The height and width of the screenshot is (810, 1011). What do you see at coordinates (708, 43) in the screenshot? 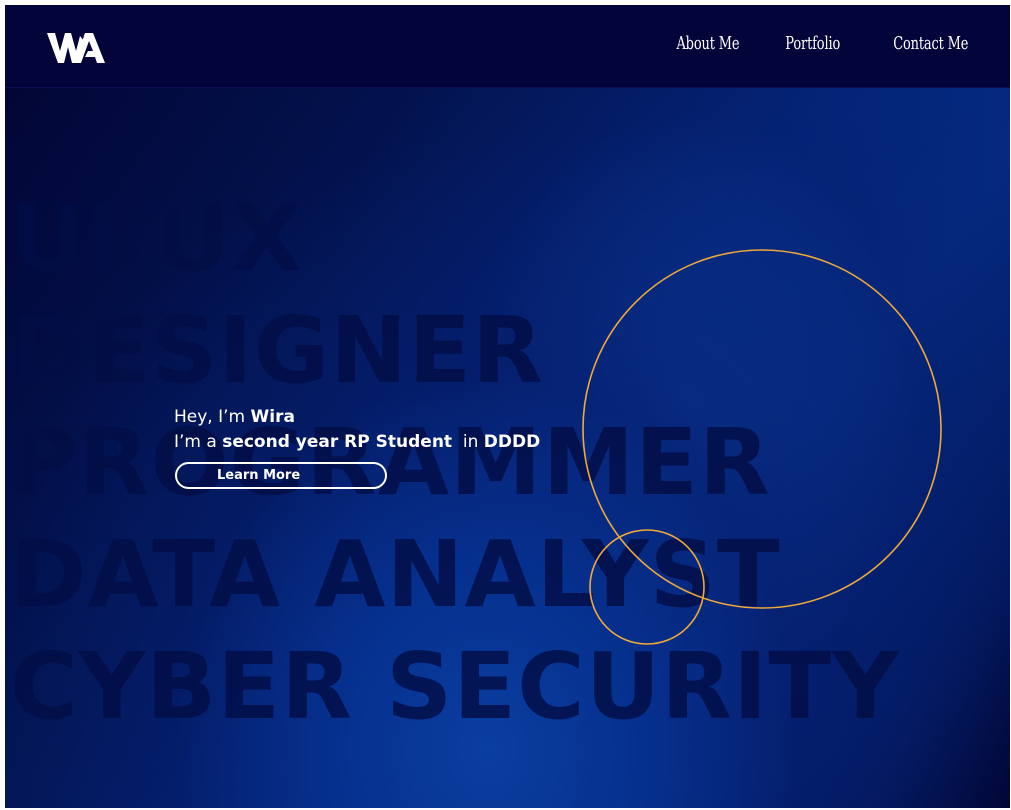
I see `nav-about-me: About Me` at bounding box center [708, 43].